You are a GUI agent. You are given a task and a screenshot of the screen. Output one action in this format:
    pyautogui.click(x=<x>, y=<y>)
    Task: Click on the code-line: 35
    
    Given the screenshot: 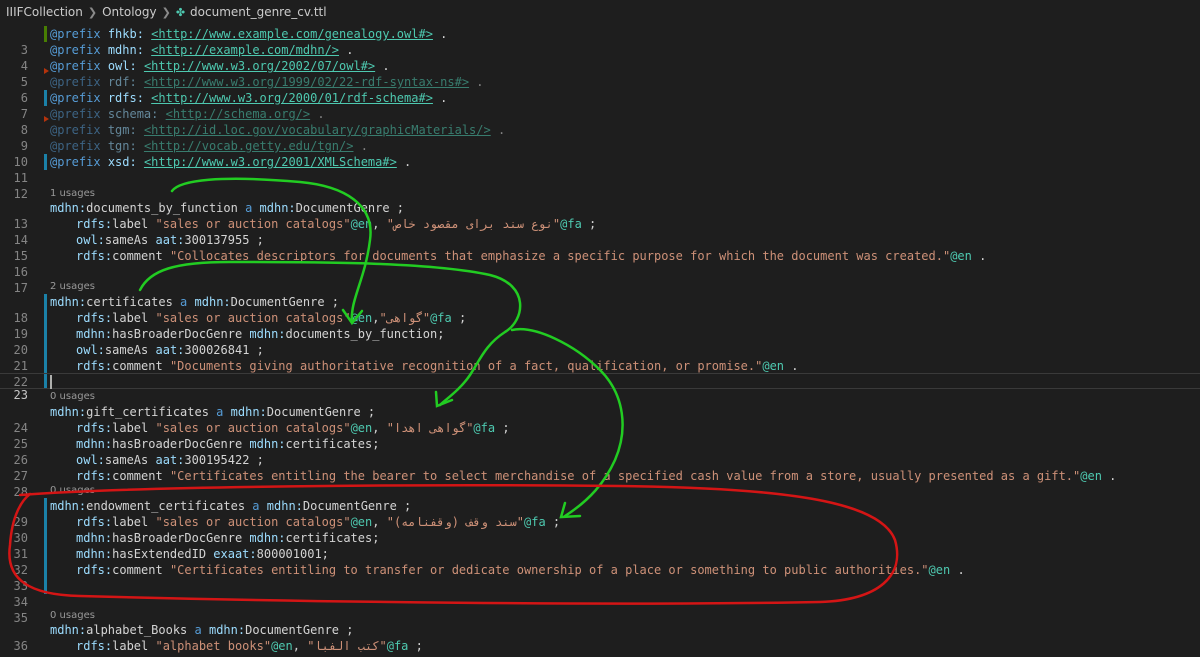 What is the action you would take?
    pyautogui.click(x=600, y=609)
    